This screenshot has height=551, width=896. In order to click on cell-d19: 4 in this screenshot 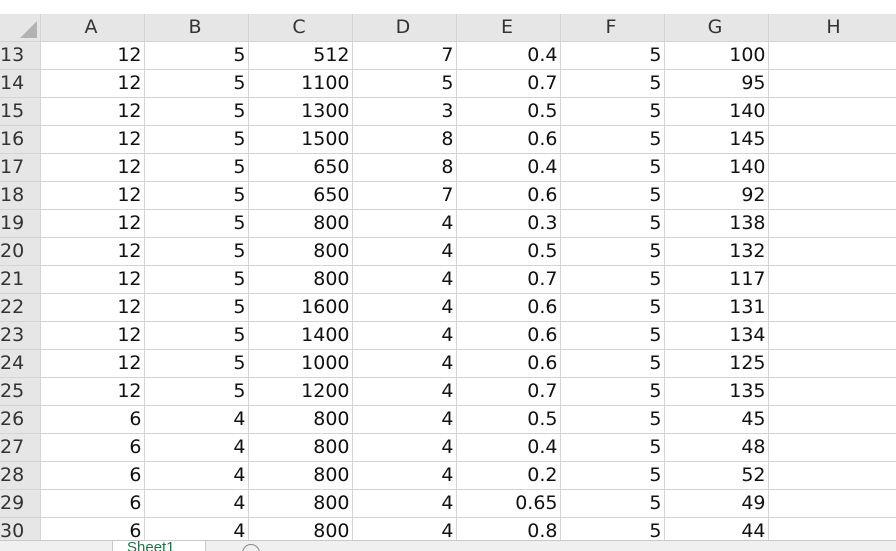, I will do `click(404, 223)`.